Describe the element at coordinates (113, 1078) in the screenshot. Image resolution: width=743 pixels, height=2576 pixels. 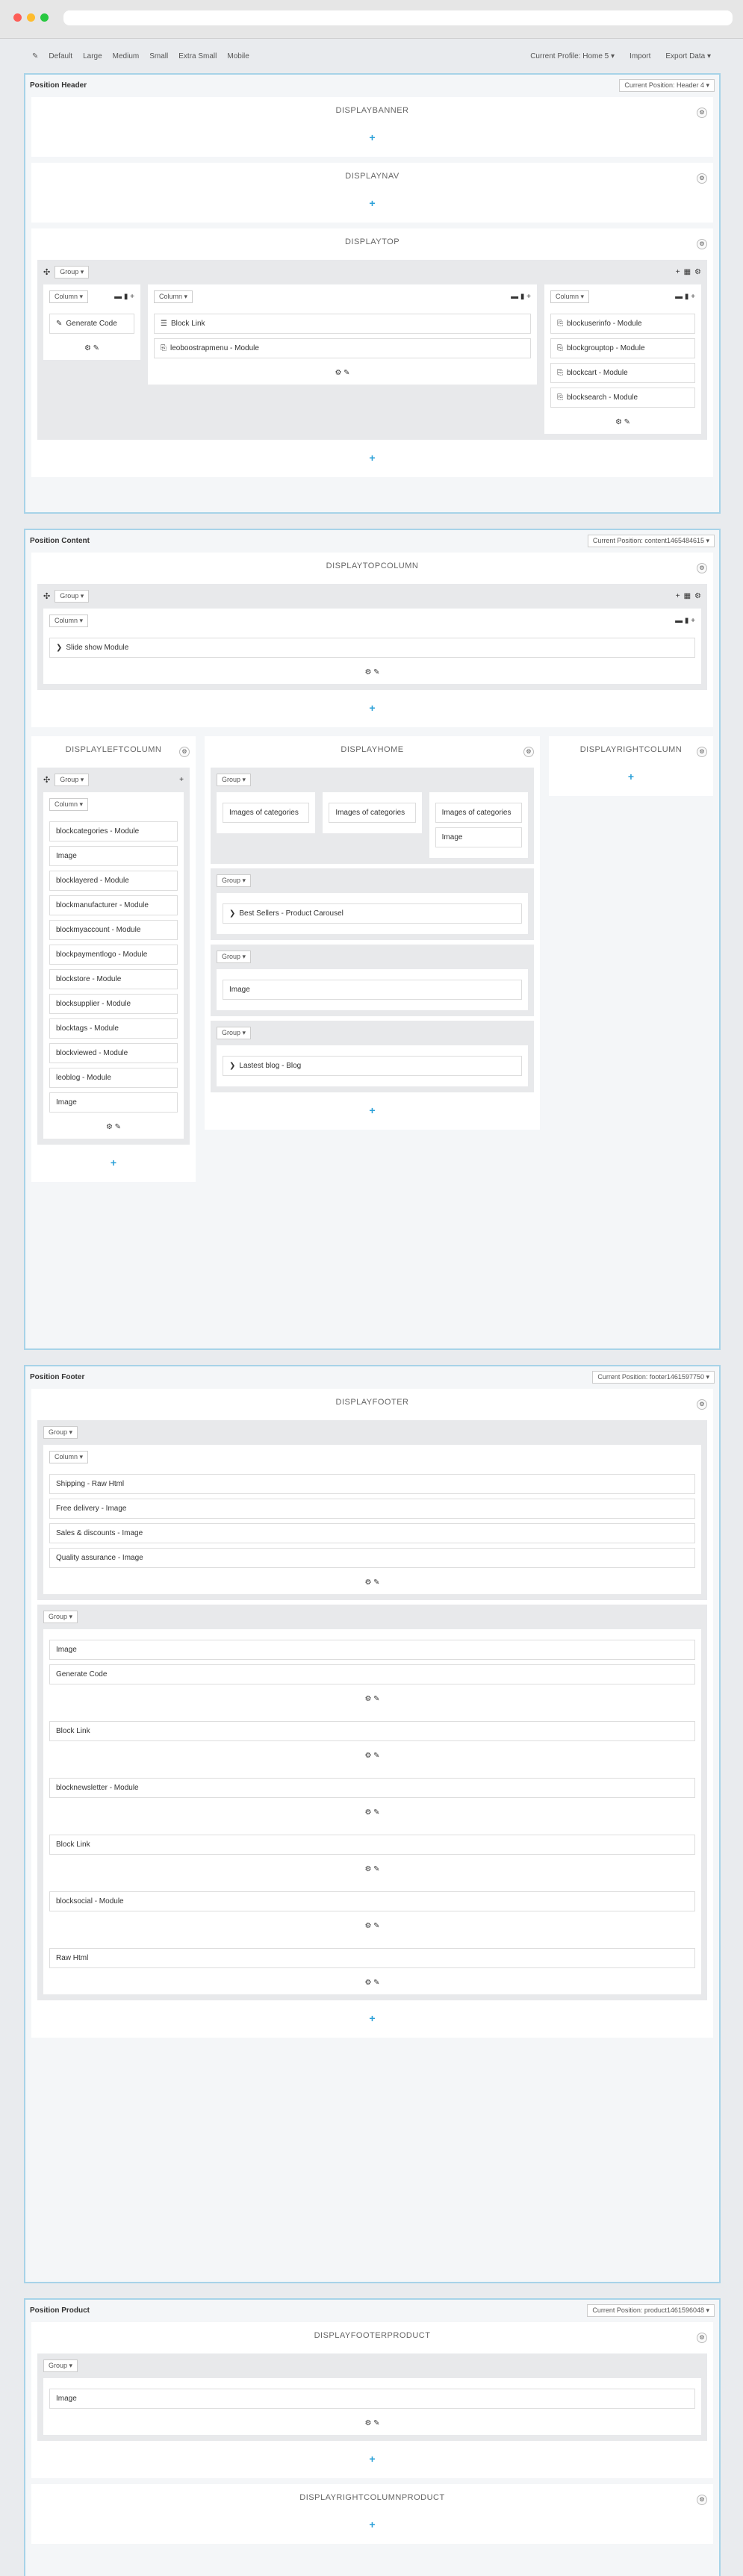
I see `module: leoblog - Module` at that location.